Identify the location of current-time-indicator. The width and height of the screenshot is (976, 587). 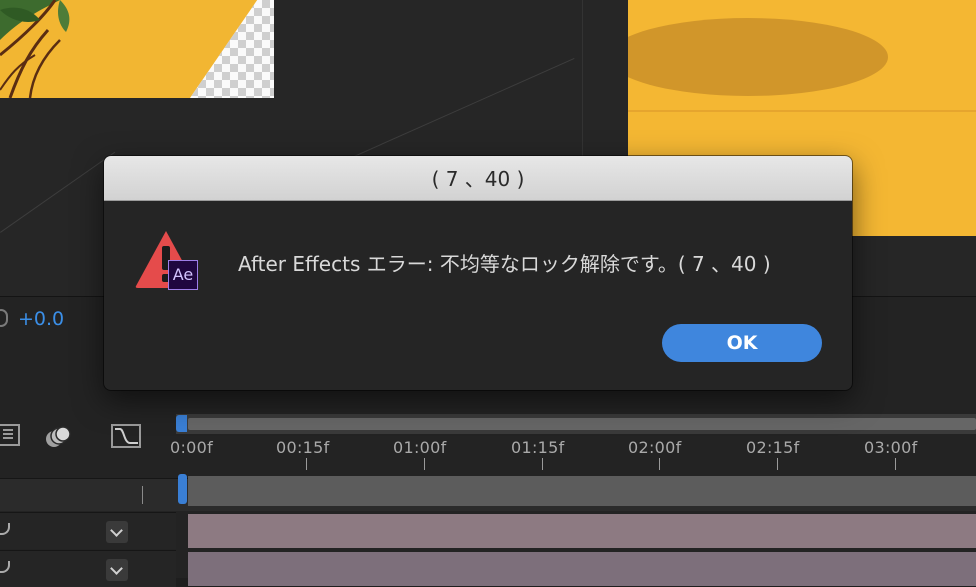
(182, 489).